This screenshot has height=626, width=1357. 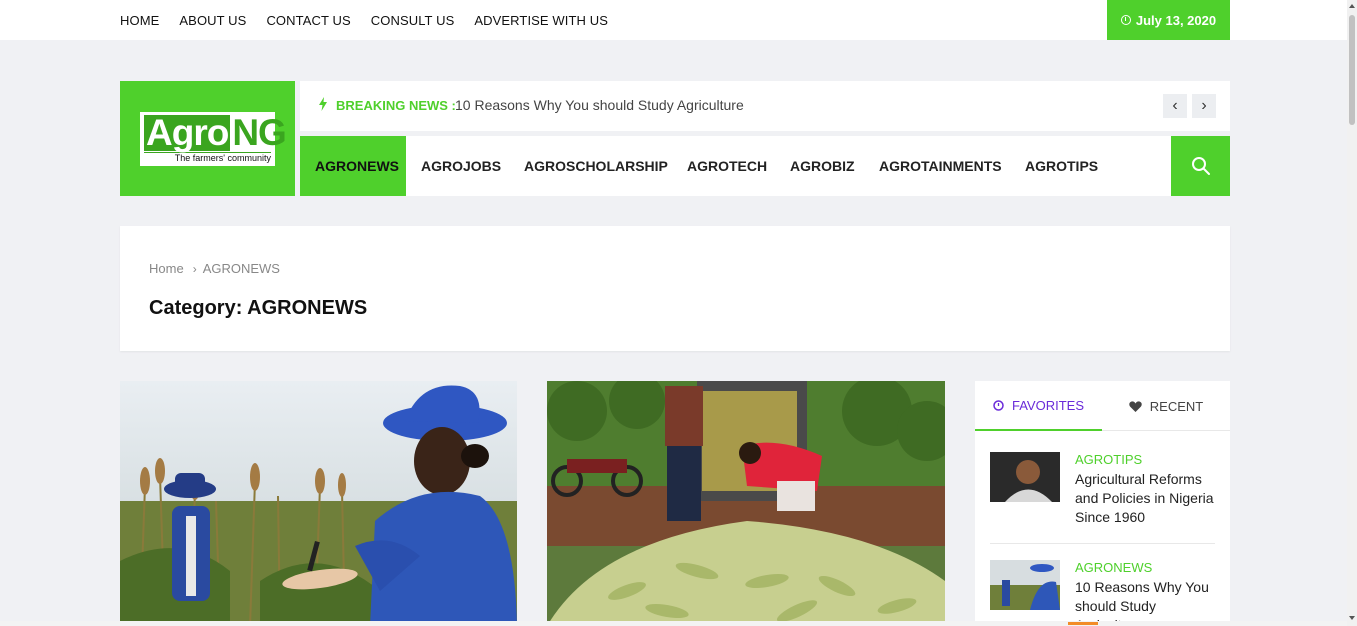 What do you see at coordinates (241, 268) in the screenshot?
I see `breadcrumb-current: AGRONEWS` at bounding box center [241, 268].